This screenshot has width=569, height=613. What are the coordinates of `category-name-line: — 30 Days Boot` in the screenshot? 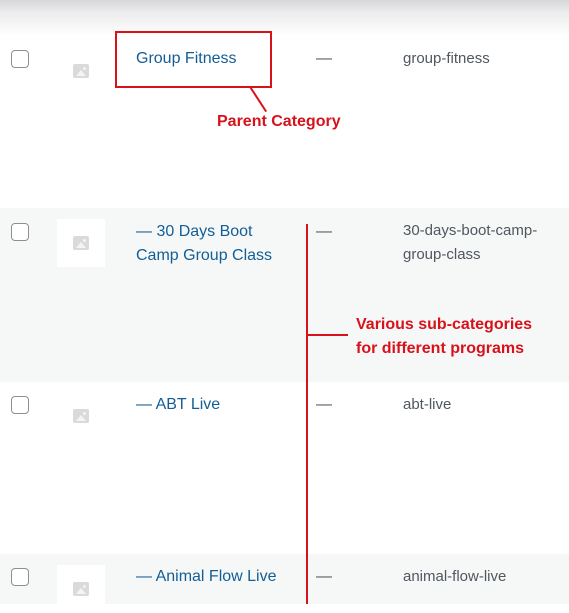 It's located at (194, 231).